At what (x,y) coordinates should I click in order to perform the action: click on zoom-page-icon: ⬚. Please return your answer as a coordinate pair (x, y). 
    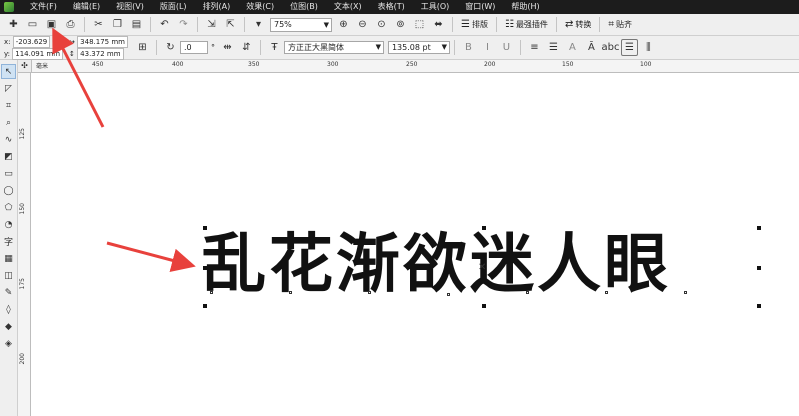
    Looking at the image, I should click on (419, 24).